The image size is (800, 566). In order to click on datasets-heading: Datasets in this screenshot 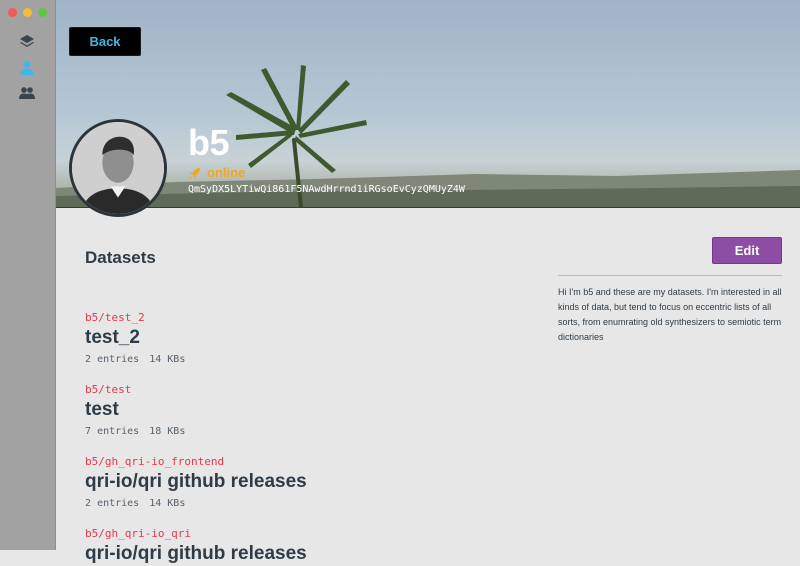, I will do `click(120, 257)`.